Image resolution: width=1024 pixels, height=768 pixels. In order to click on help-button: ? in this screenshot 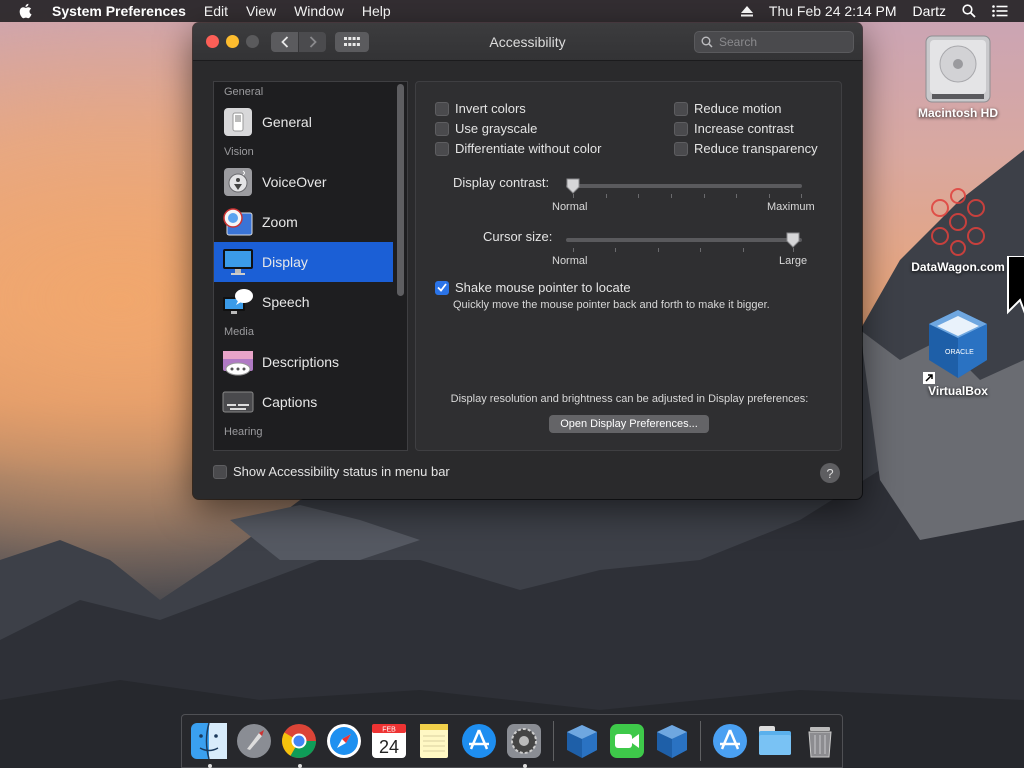, I will do `click(830, 473)`.